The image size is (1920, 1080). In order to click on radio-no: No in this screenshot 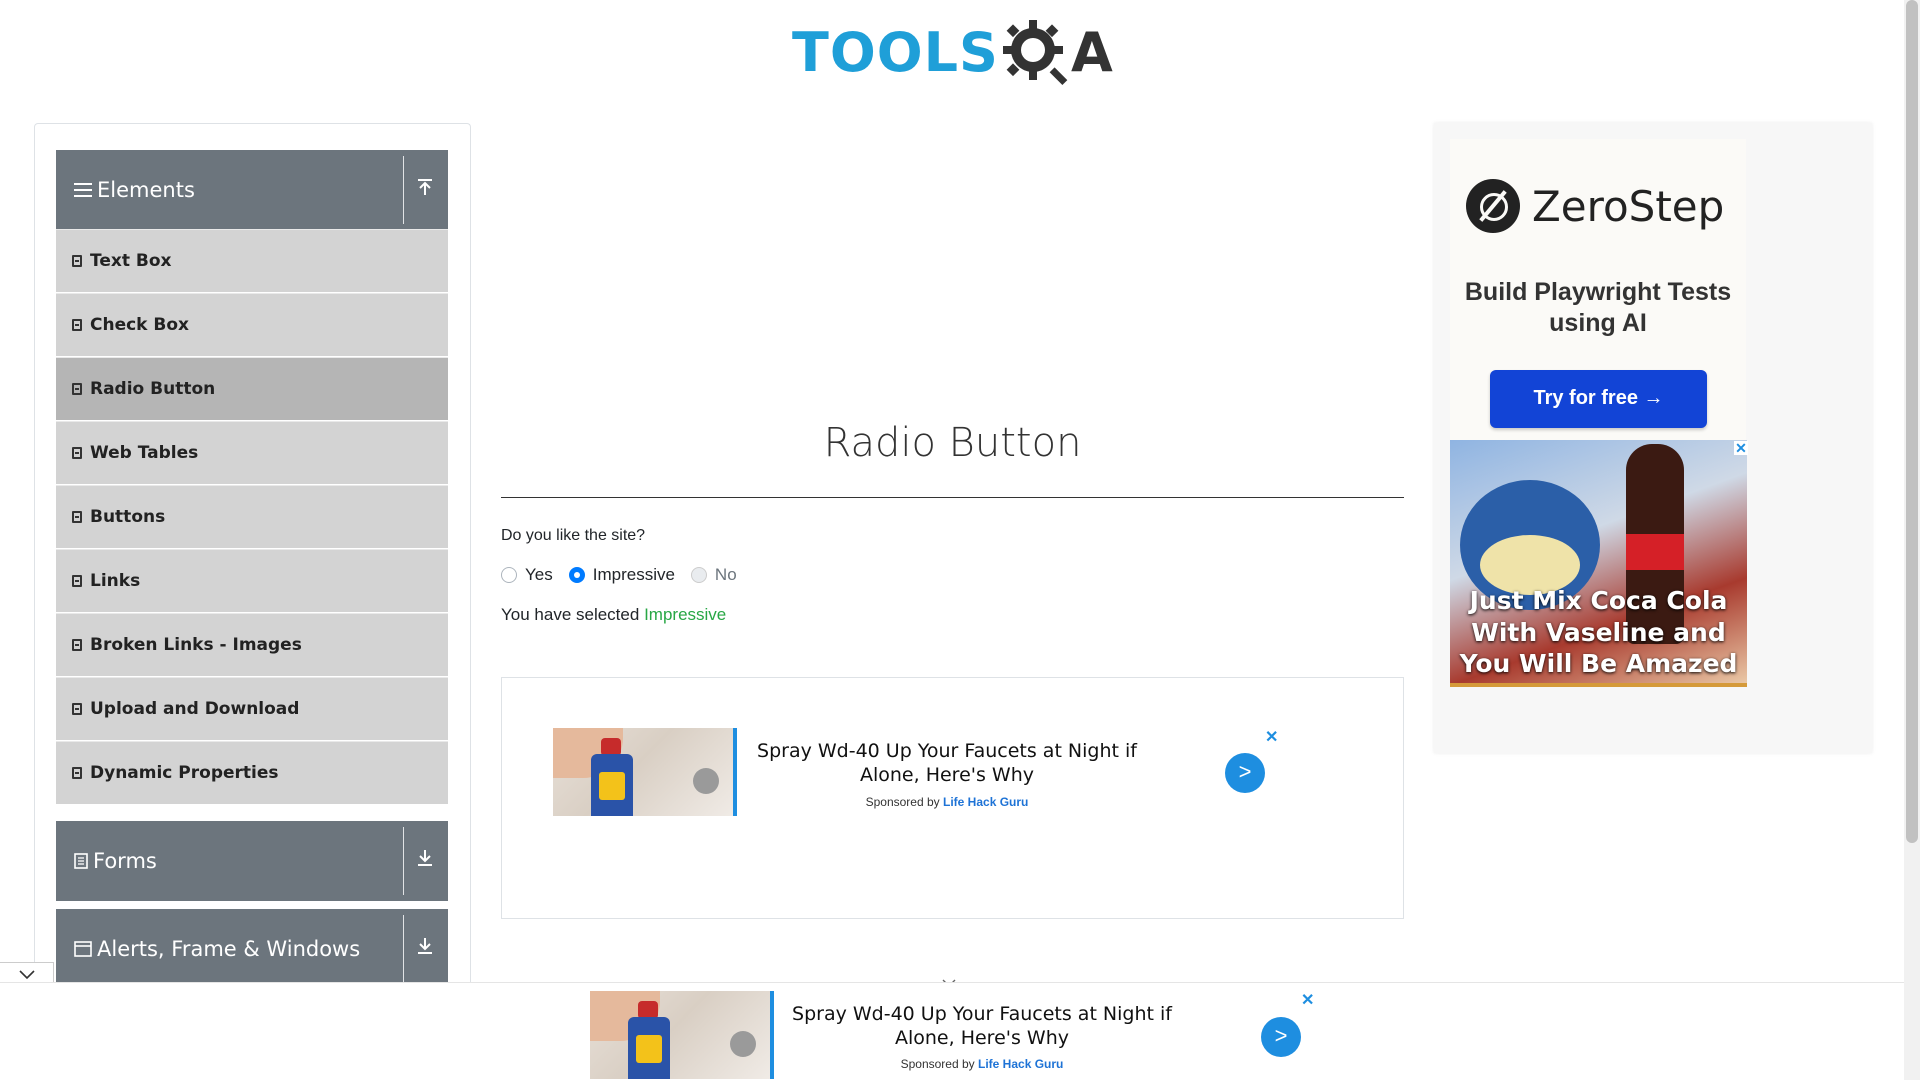, I will do `click(713, 575)`.